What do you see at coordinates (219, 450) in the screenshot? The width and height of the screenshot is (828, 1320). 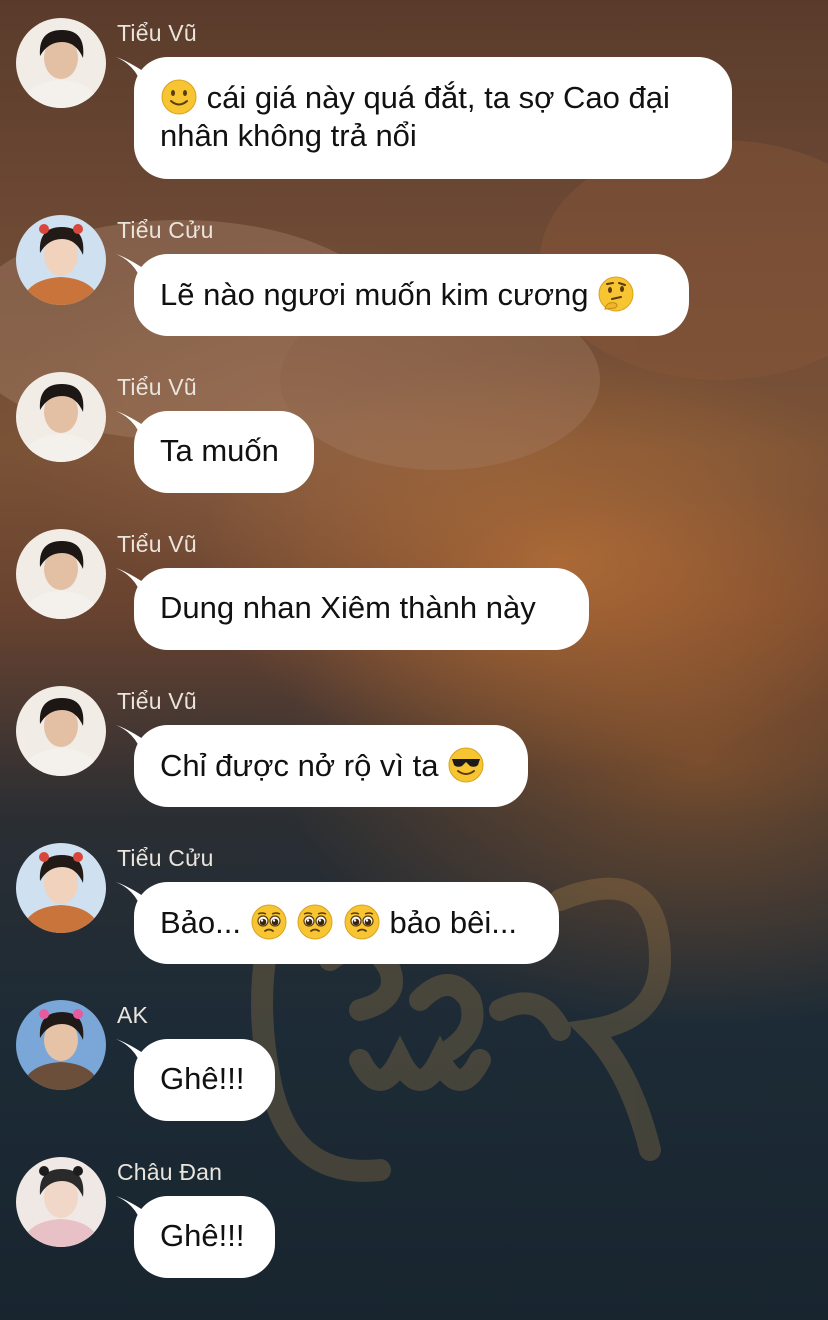 I see `message-text: Ta muốn` at bounding box center [219, 450].